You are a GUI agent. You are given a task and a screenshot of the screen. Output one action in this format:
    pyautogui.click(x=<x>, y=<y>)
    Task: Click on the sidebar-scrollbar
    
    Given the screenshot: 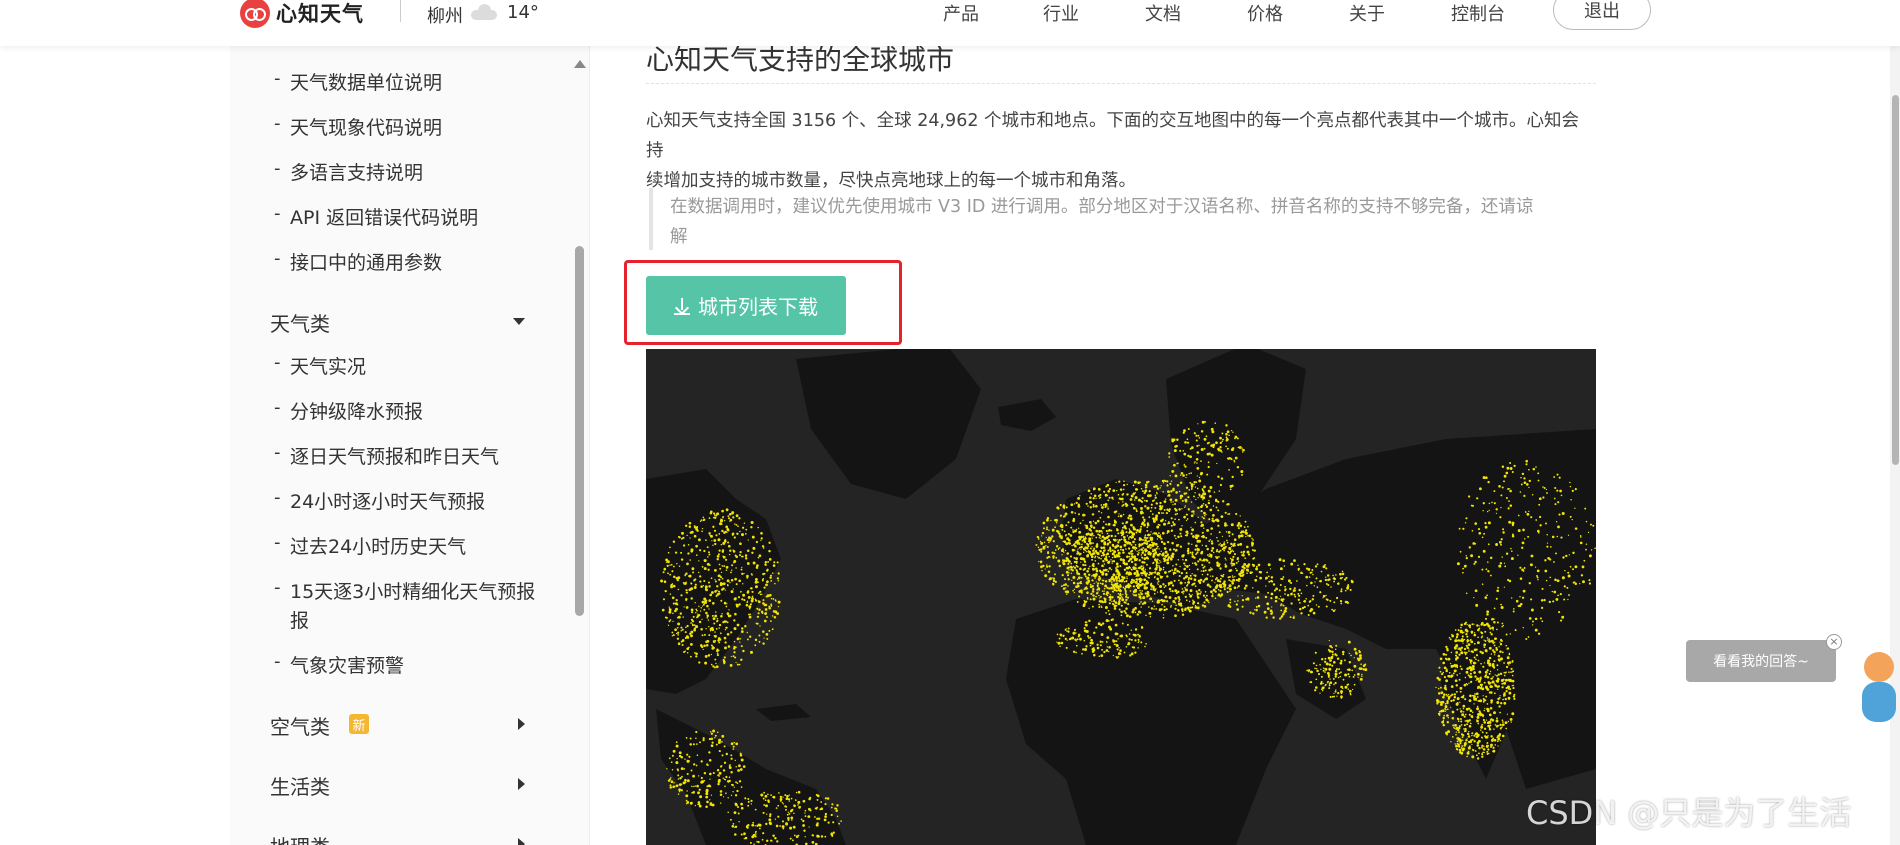 What is the action you would take?
    pyautogui.click(x=579, y=431)
    